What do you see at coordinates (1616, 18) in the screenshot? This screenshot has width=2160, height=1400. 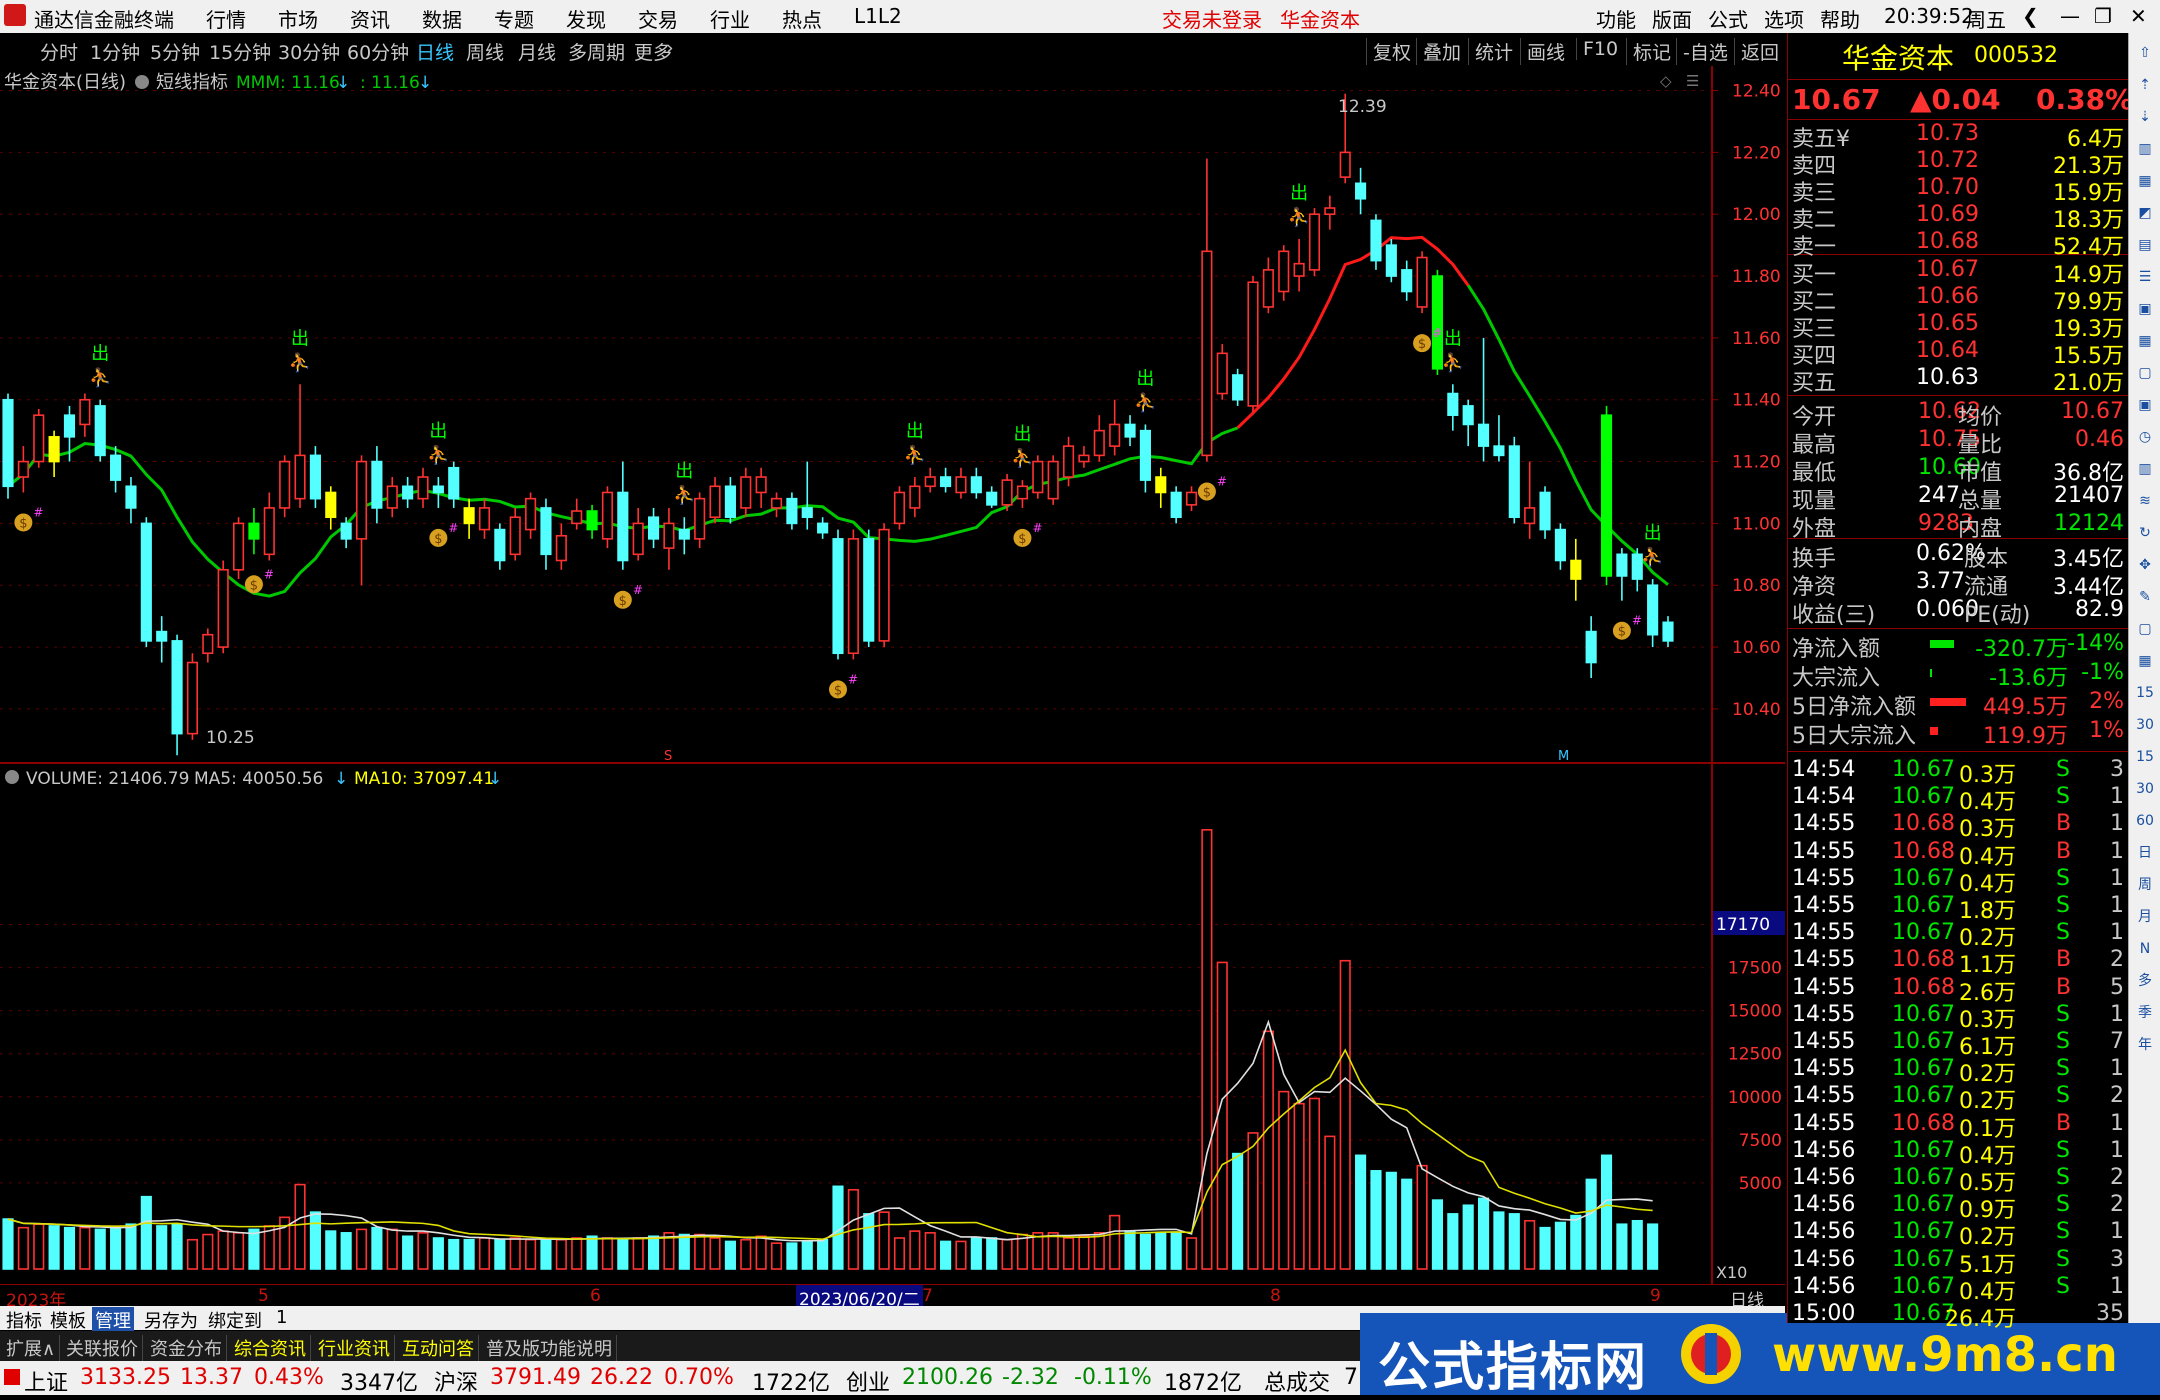 I see `menu-gongneng: 功能` at bounding box center [1616, 18].